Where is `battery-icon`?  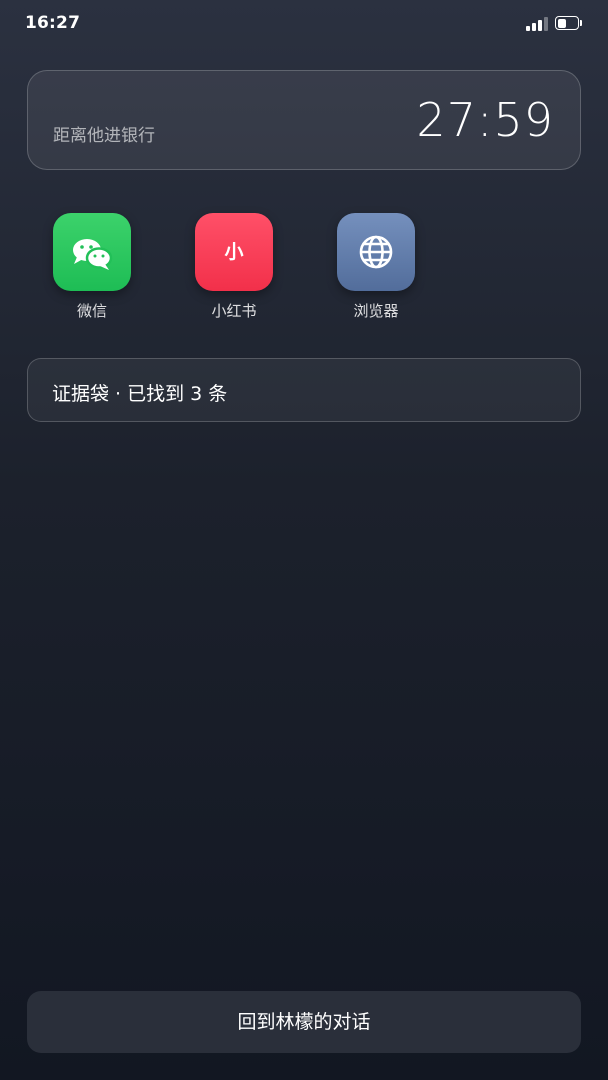 battery-icon is located at coordinates (569, 24).